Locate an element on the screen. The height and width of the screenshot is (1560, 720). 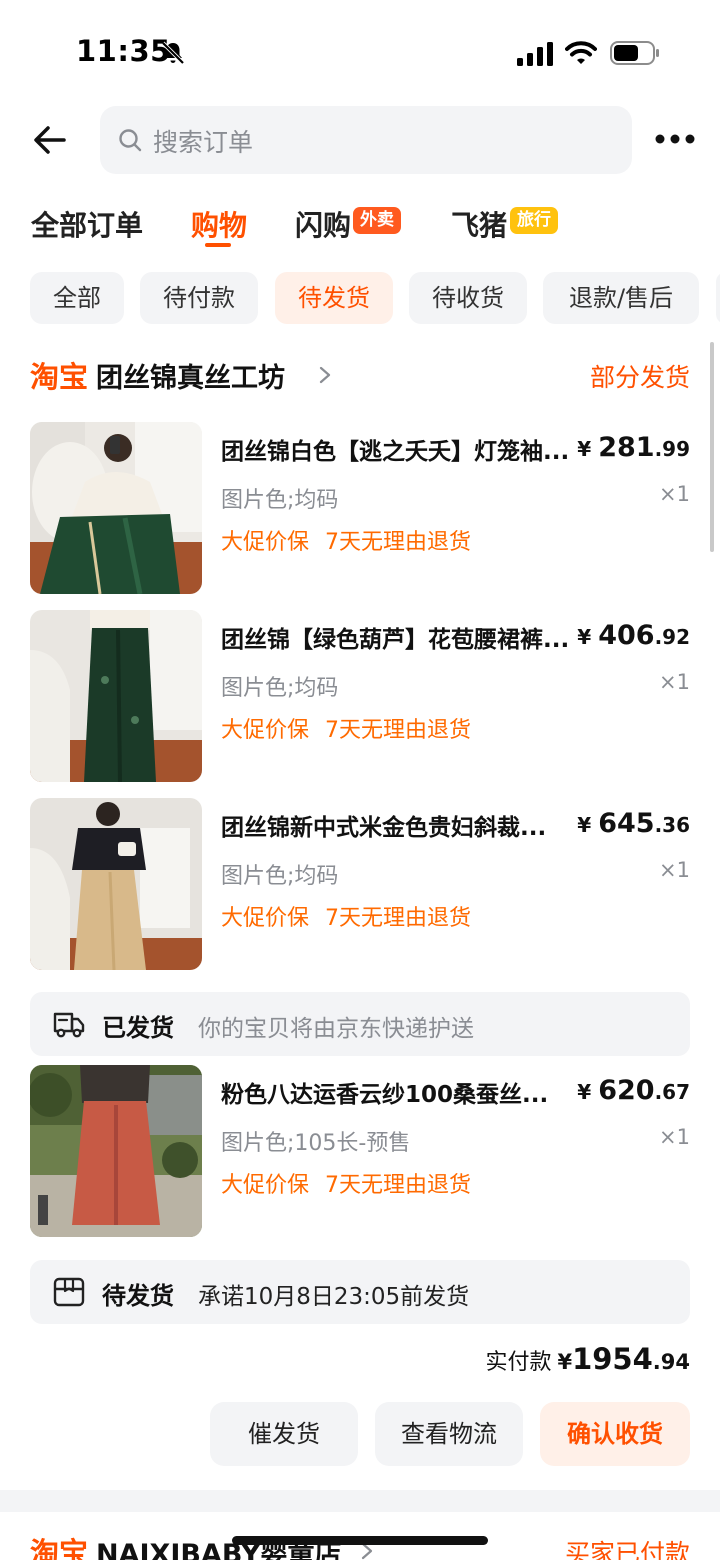
shipped-text: 你的宝贝将由京东快递护送 is located at coordinates (336, 1029).